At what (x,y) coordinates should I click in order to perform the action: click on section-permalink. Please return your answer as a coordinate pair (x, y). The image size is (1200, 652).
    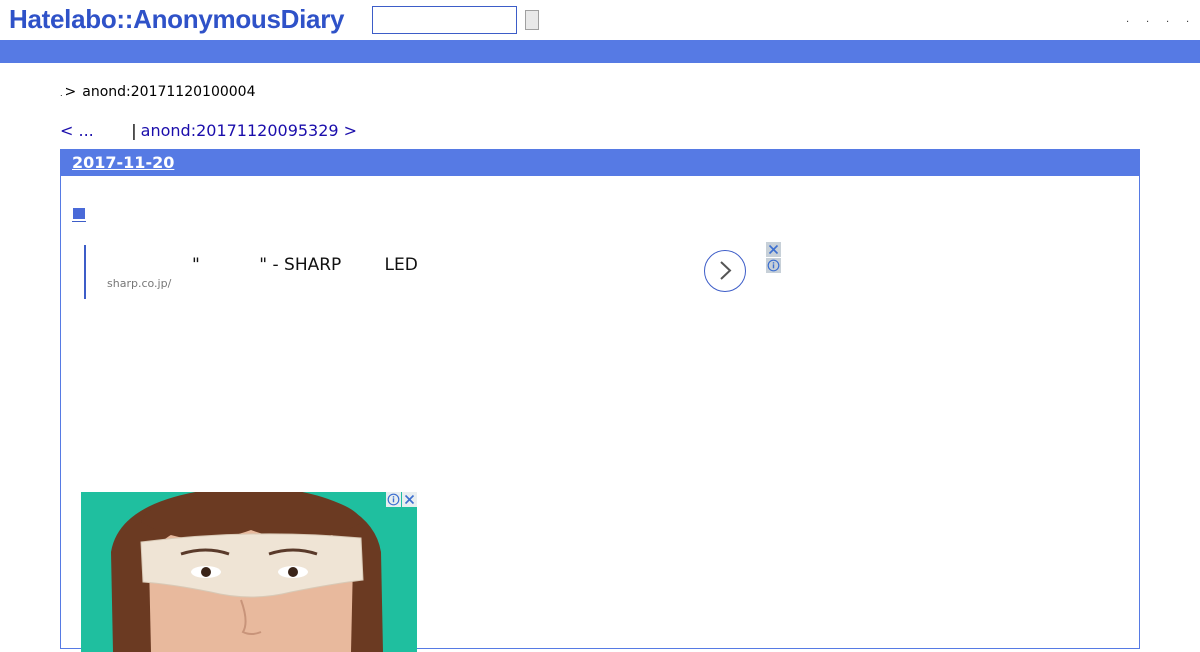
    Looking at the image, I should click on (79, 215).